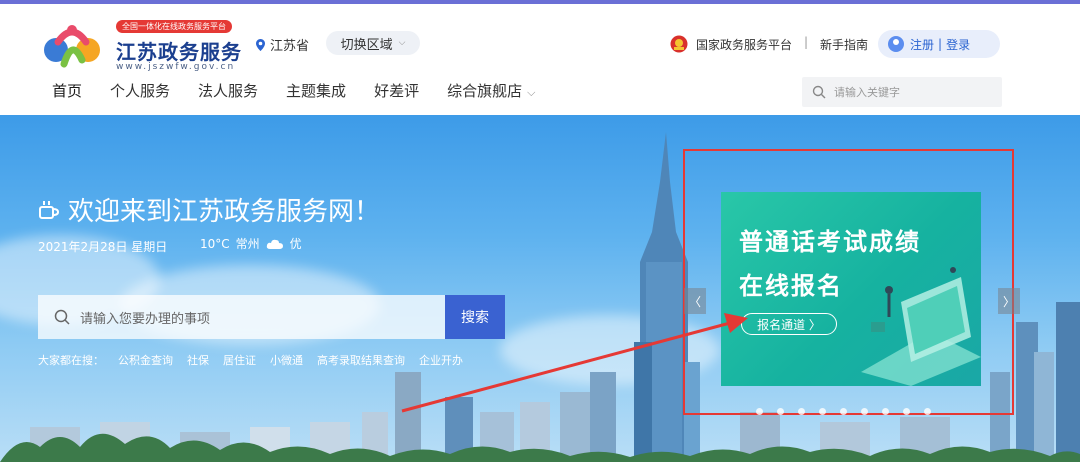  What do you see at coordinates (867, 92) in the screenshot?
I see `header-search-placeholder: 请输入关键字` at bounding box center [867, 92].